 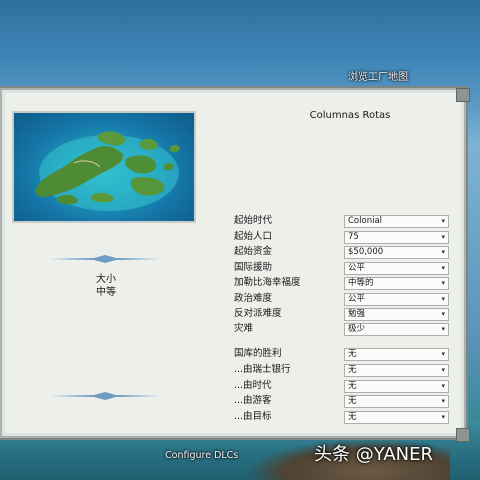 I want to click on window-title: 浏览工厂地图, so click(x=378, y=77).